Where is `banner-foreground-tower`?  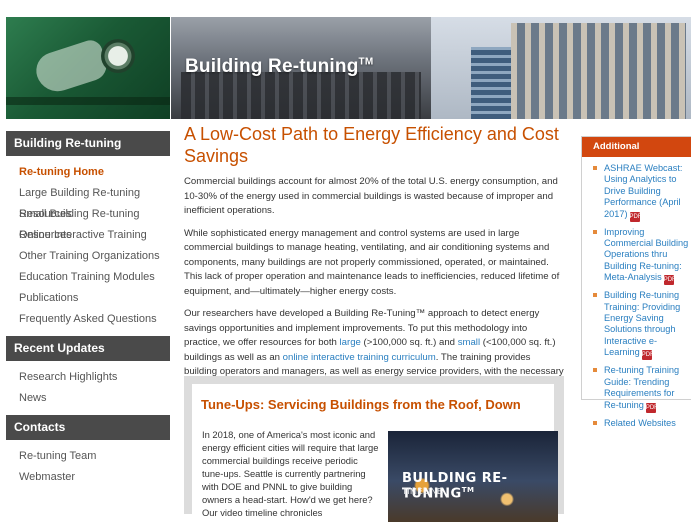
banner-foreground-tower is located at coordinates (301, 95).